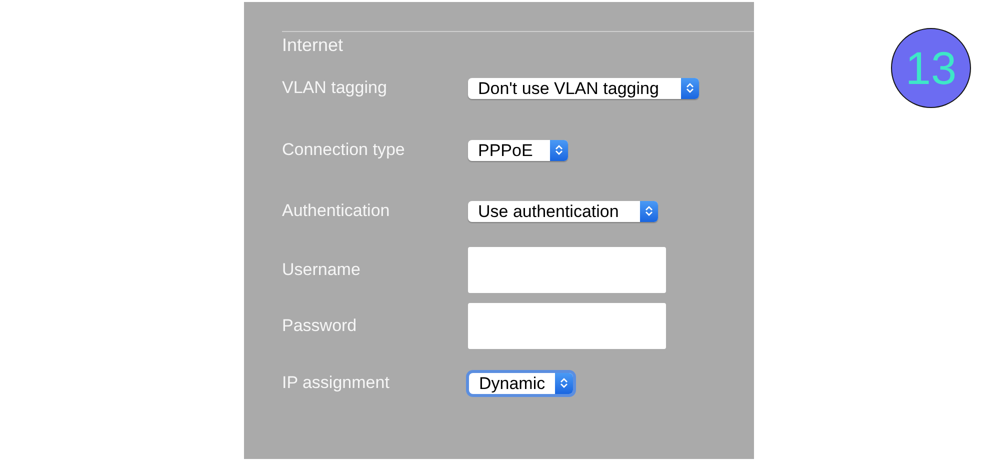 This screenshot has width=1000, height=466. I want to click on dropdown: PPPoE, so click(518, 150).